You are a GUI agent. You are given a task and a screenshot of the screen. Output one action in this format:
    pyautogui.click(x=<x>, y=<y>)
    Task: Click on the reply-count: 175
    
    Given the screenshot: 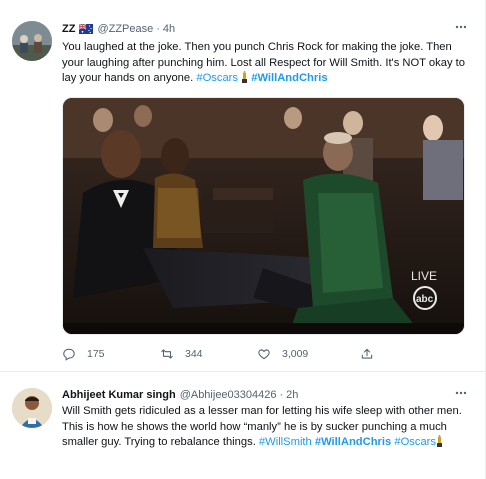 What is the action you would take?
    pyautogui.click(x=96, y=354)
    